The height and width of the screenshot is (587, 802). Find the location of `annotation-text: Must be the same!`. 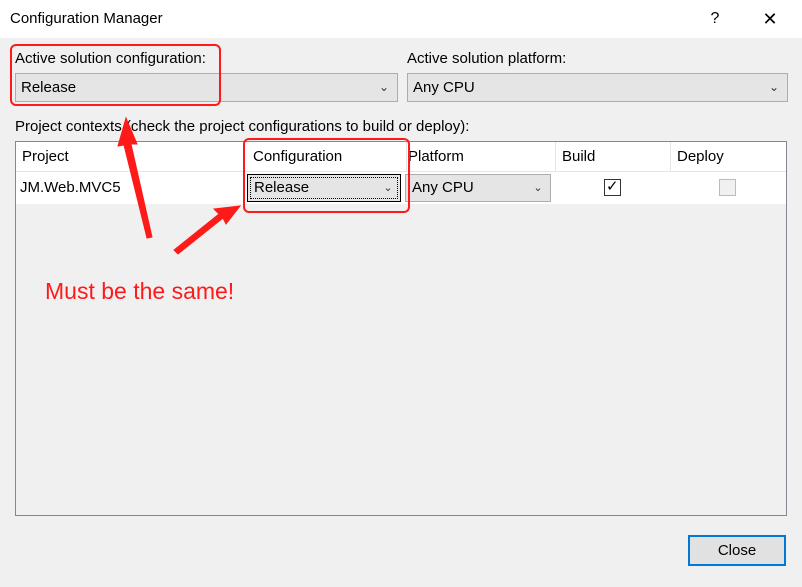

annotation-text: Must be the same! is located at coordinates (140, 291).